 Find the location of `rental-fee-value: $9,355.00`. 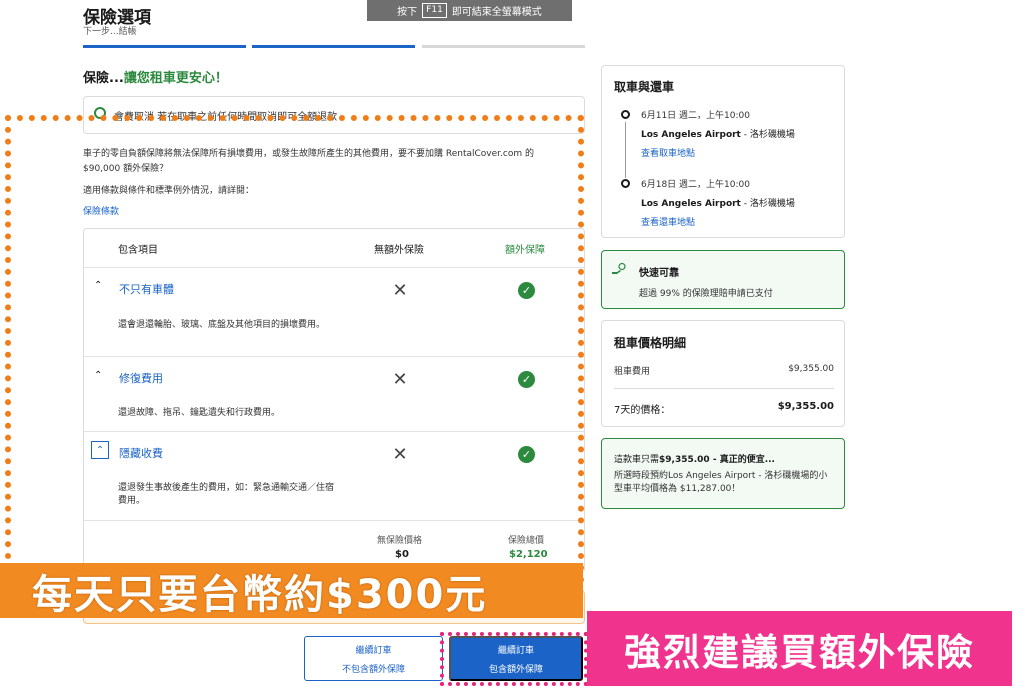

rental-fee-value: $9,355.00 is located at coordinates (811, 369).